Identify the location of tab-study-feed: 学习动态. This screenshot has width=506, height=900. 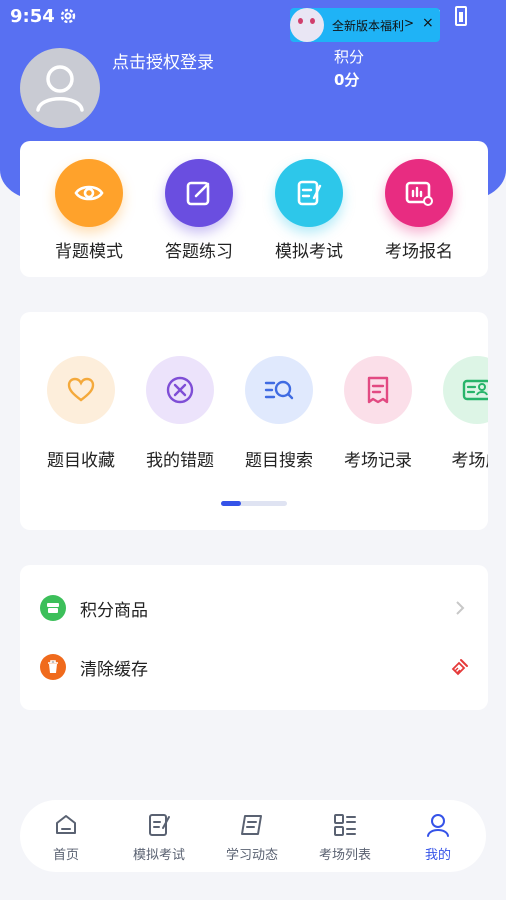
(252, 837).